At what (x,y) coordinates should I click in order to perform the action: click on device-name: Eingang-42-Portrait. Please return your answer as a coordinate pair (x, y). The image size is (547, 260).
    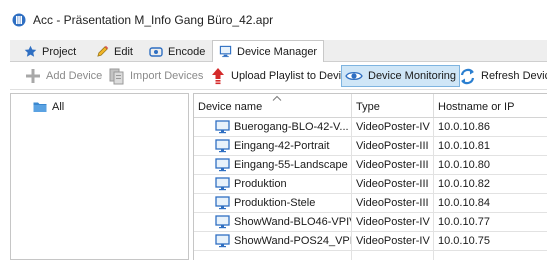
    Looking at the image, I should click on (282, 146).